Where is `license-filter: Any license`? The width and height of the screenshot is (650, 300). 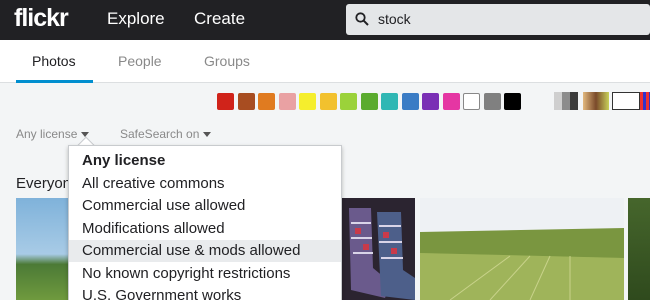 license-filter: Any license is located at coordinates (53, 134).